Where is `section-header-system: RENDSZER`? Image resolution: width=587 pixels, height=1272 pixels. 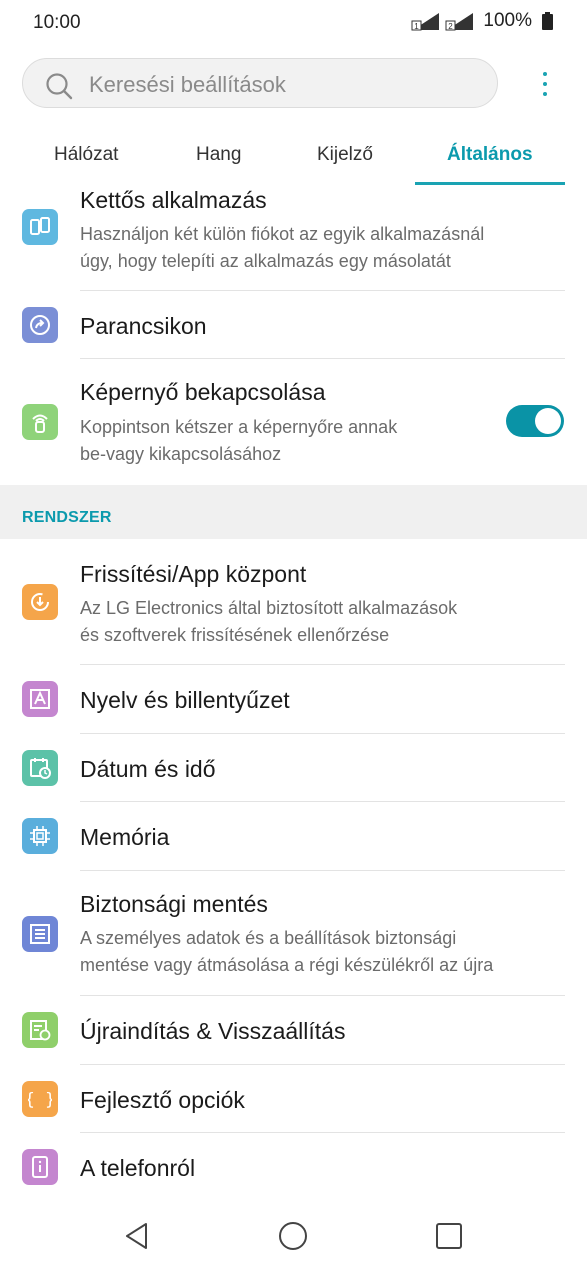 section-header-system: RENDSZER is located at coordinates (293, 512).